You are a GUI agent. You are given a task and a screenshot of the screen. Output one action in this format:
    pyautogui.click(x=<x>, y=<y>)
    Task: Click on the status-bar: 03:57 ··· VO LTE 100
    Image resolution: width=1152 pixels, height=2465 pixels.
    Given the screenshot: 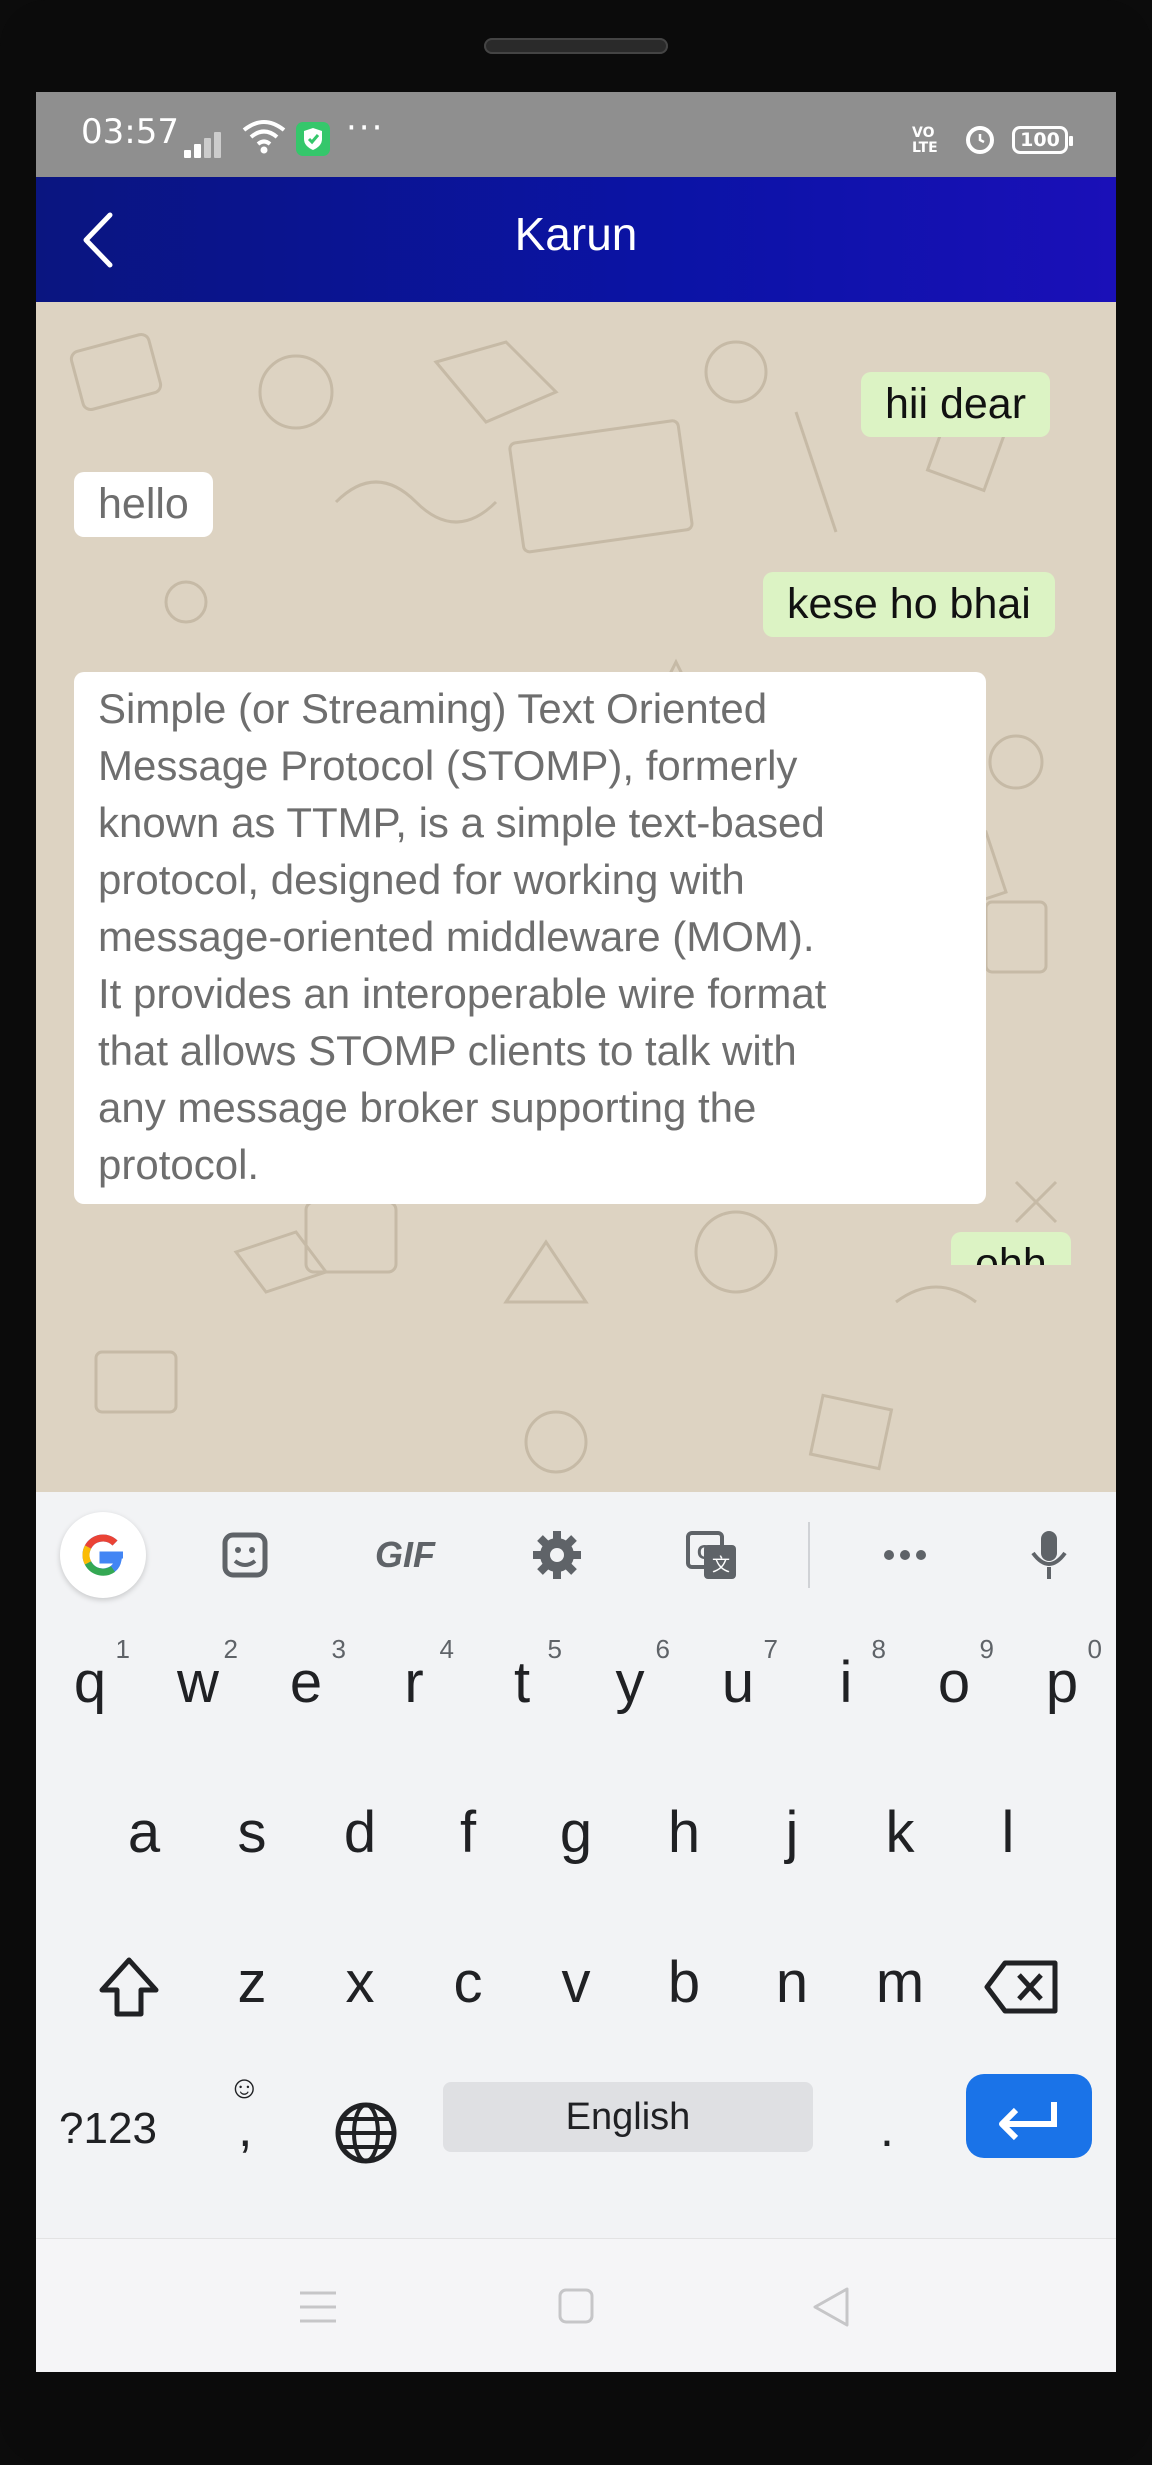 What is the action you would take?
    pyautogui.click(x=576, y=134)
    